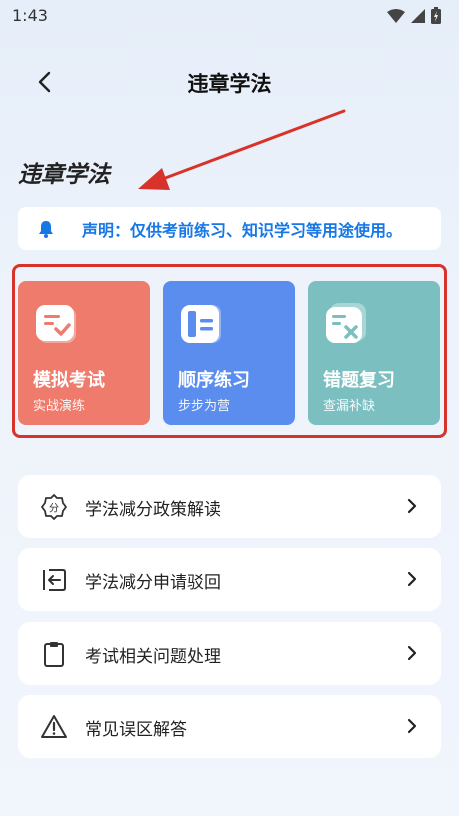 The image size is (459, 816). Describe the element at coordinates (229, 353) in the screenshot. I see `card-sequence-practice: 顺序练习 步步为营` at that location.